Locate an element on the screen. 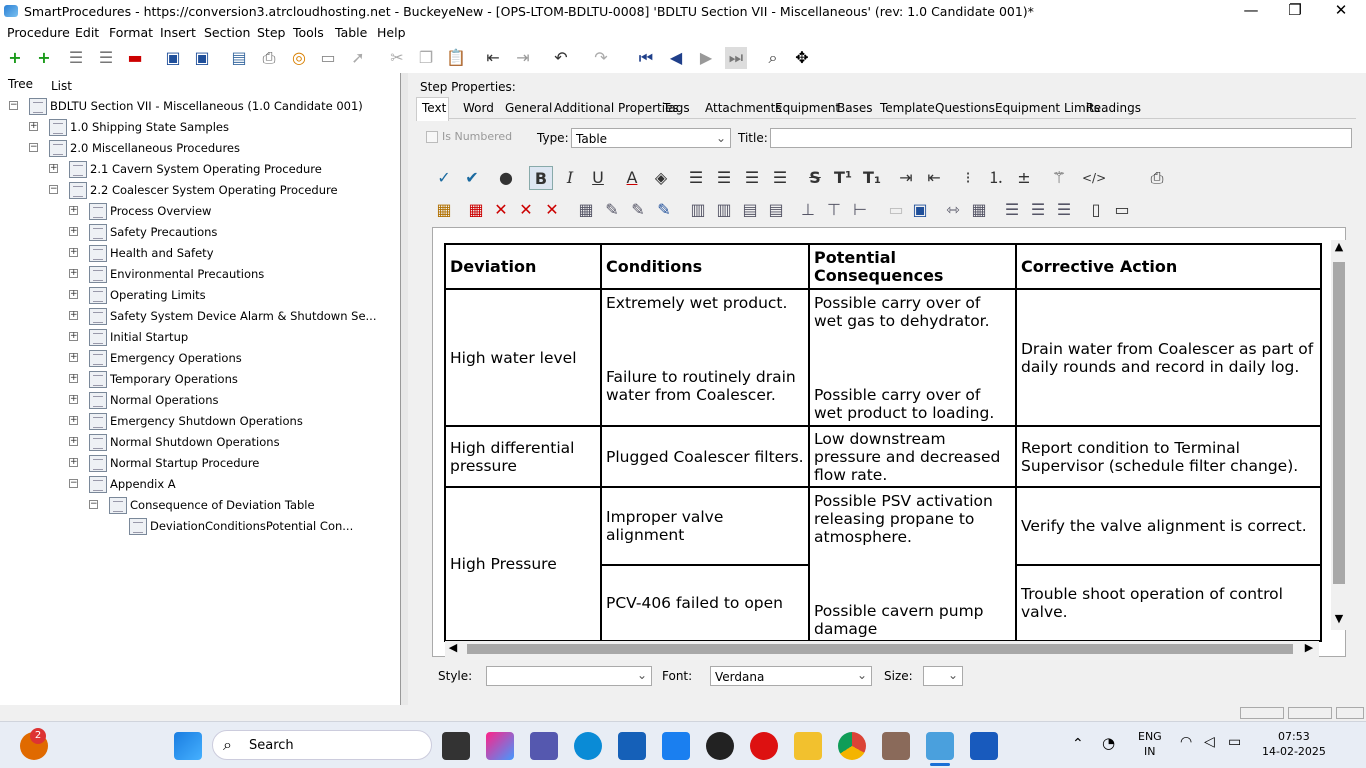 This screenshot has height=768, width=1366. tree-node: − Appendix A is located at coordinates (198, 484).